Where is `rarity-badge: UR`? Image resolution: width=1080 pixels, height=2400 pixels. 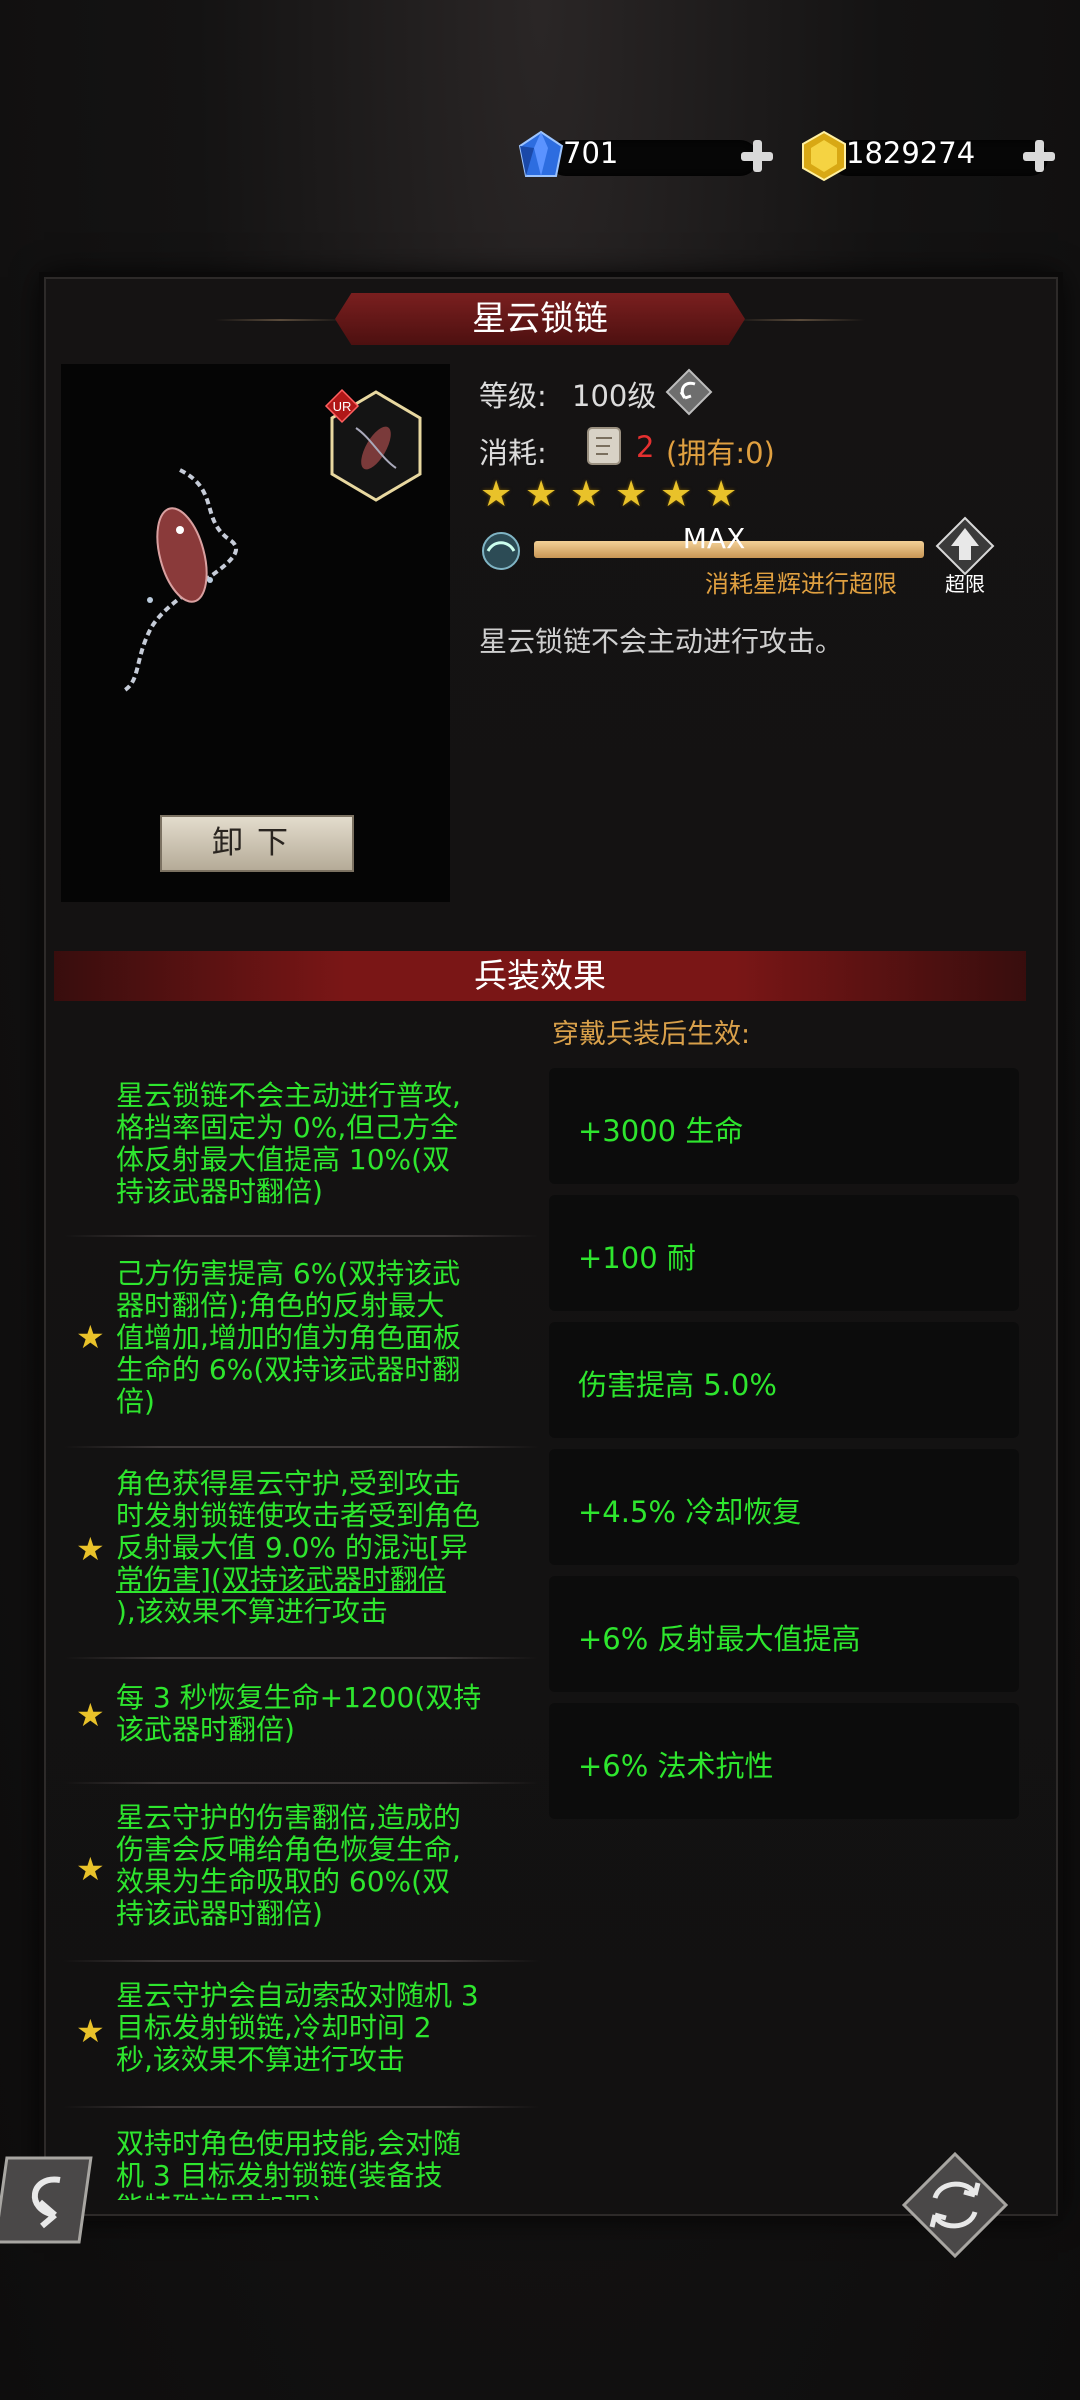 rarity-badge: UR is located at coordinates (342, 406).